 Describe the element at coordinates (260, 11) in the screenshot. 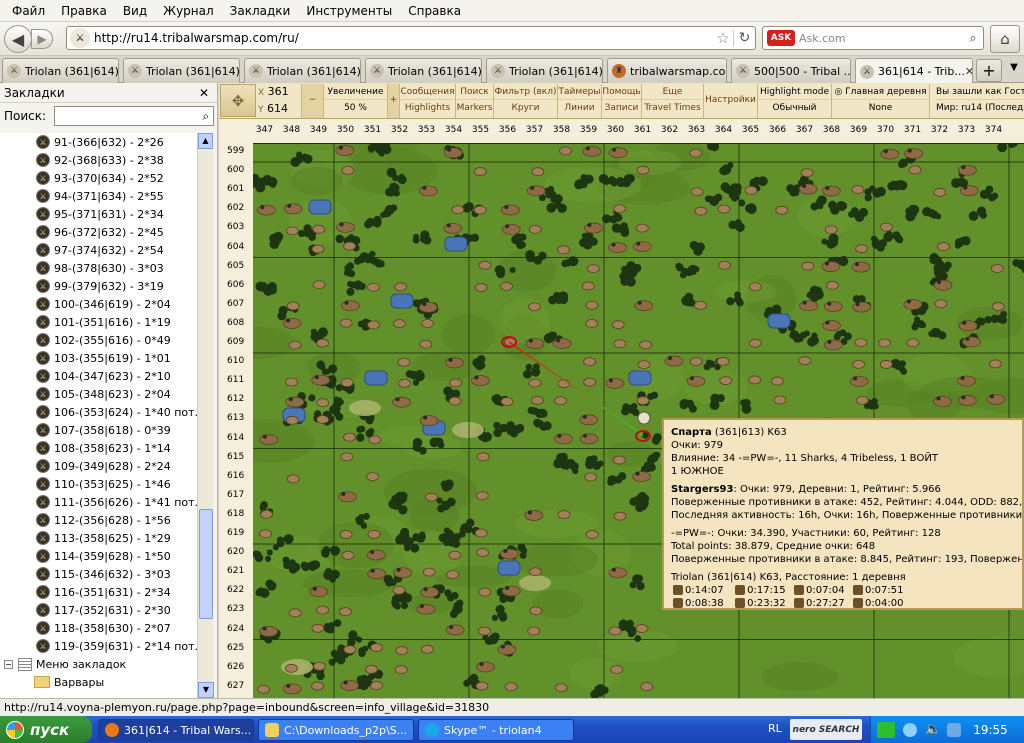

I see `menu-bookmarks: Закладки` at that location.